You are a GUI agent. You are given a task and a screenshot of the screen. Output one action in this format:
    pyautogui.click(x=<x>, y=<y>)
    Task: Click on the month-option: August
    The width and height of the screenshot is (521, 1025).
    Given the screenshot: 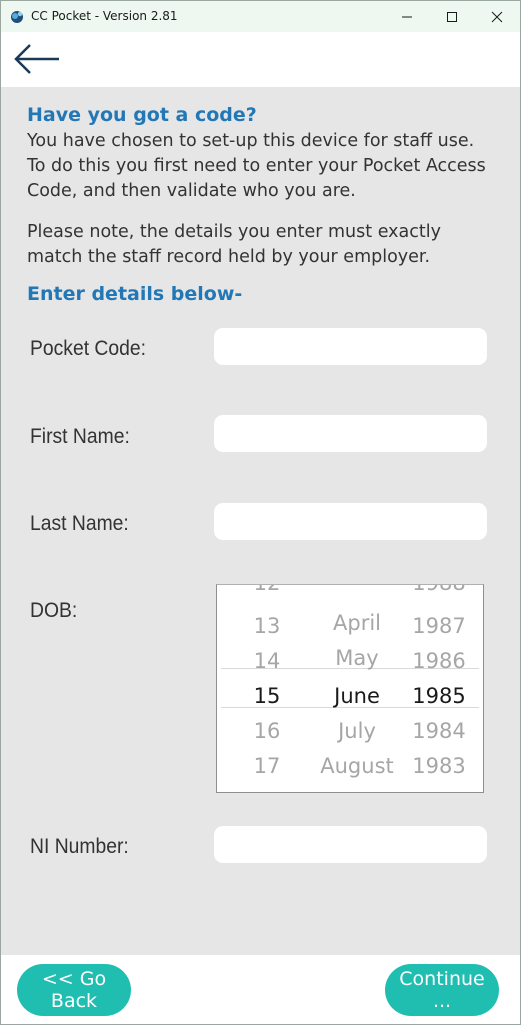 What is the action you would take?
    pyautogui.click(x=357, y=766)
    